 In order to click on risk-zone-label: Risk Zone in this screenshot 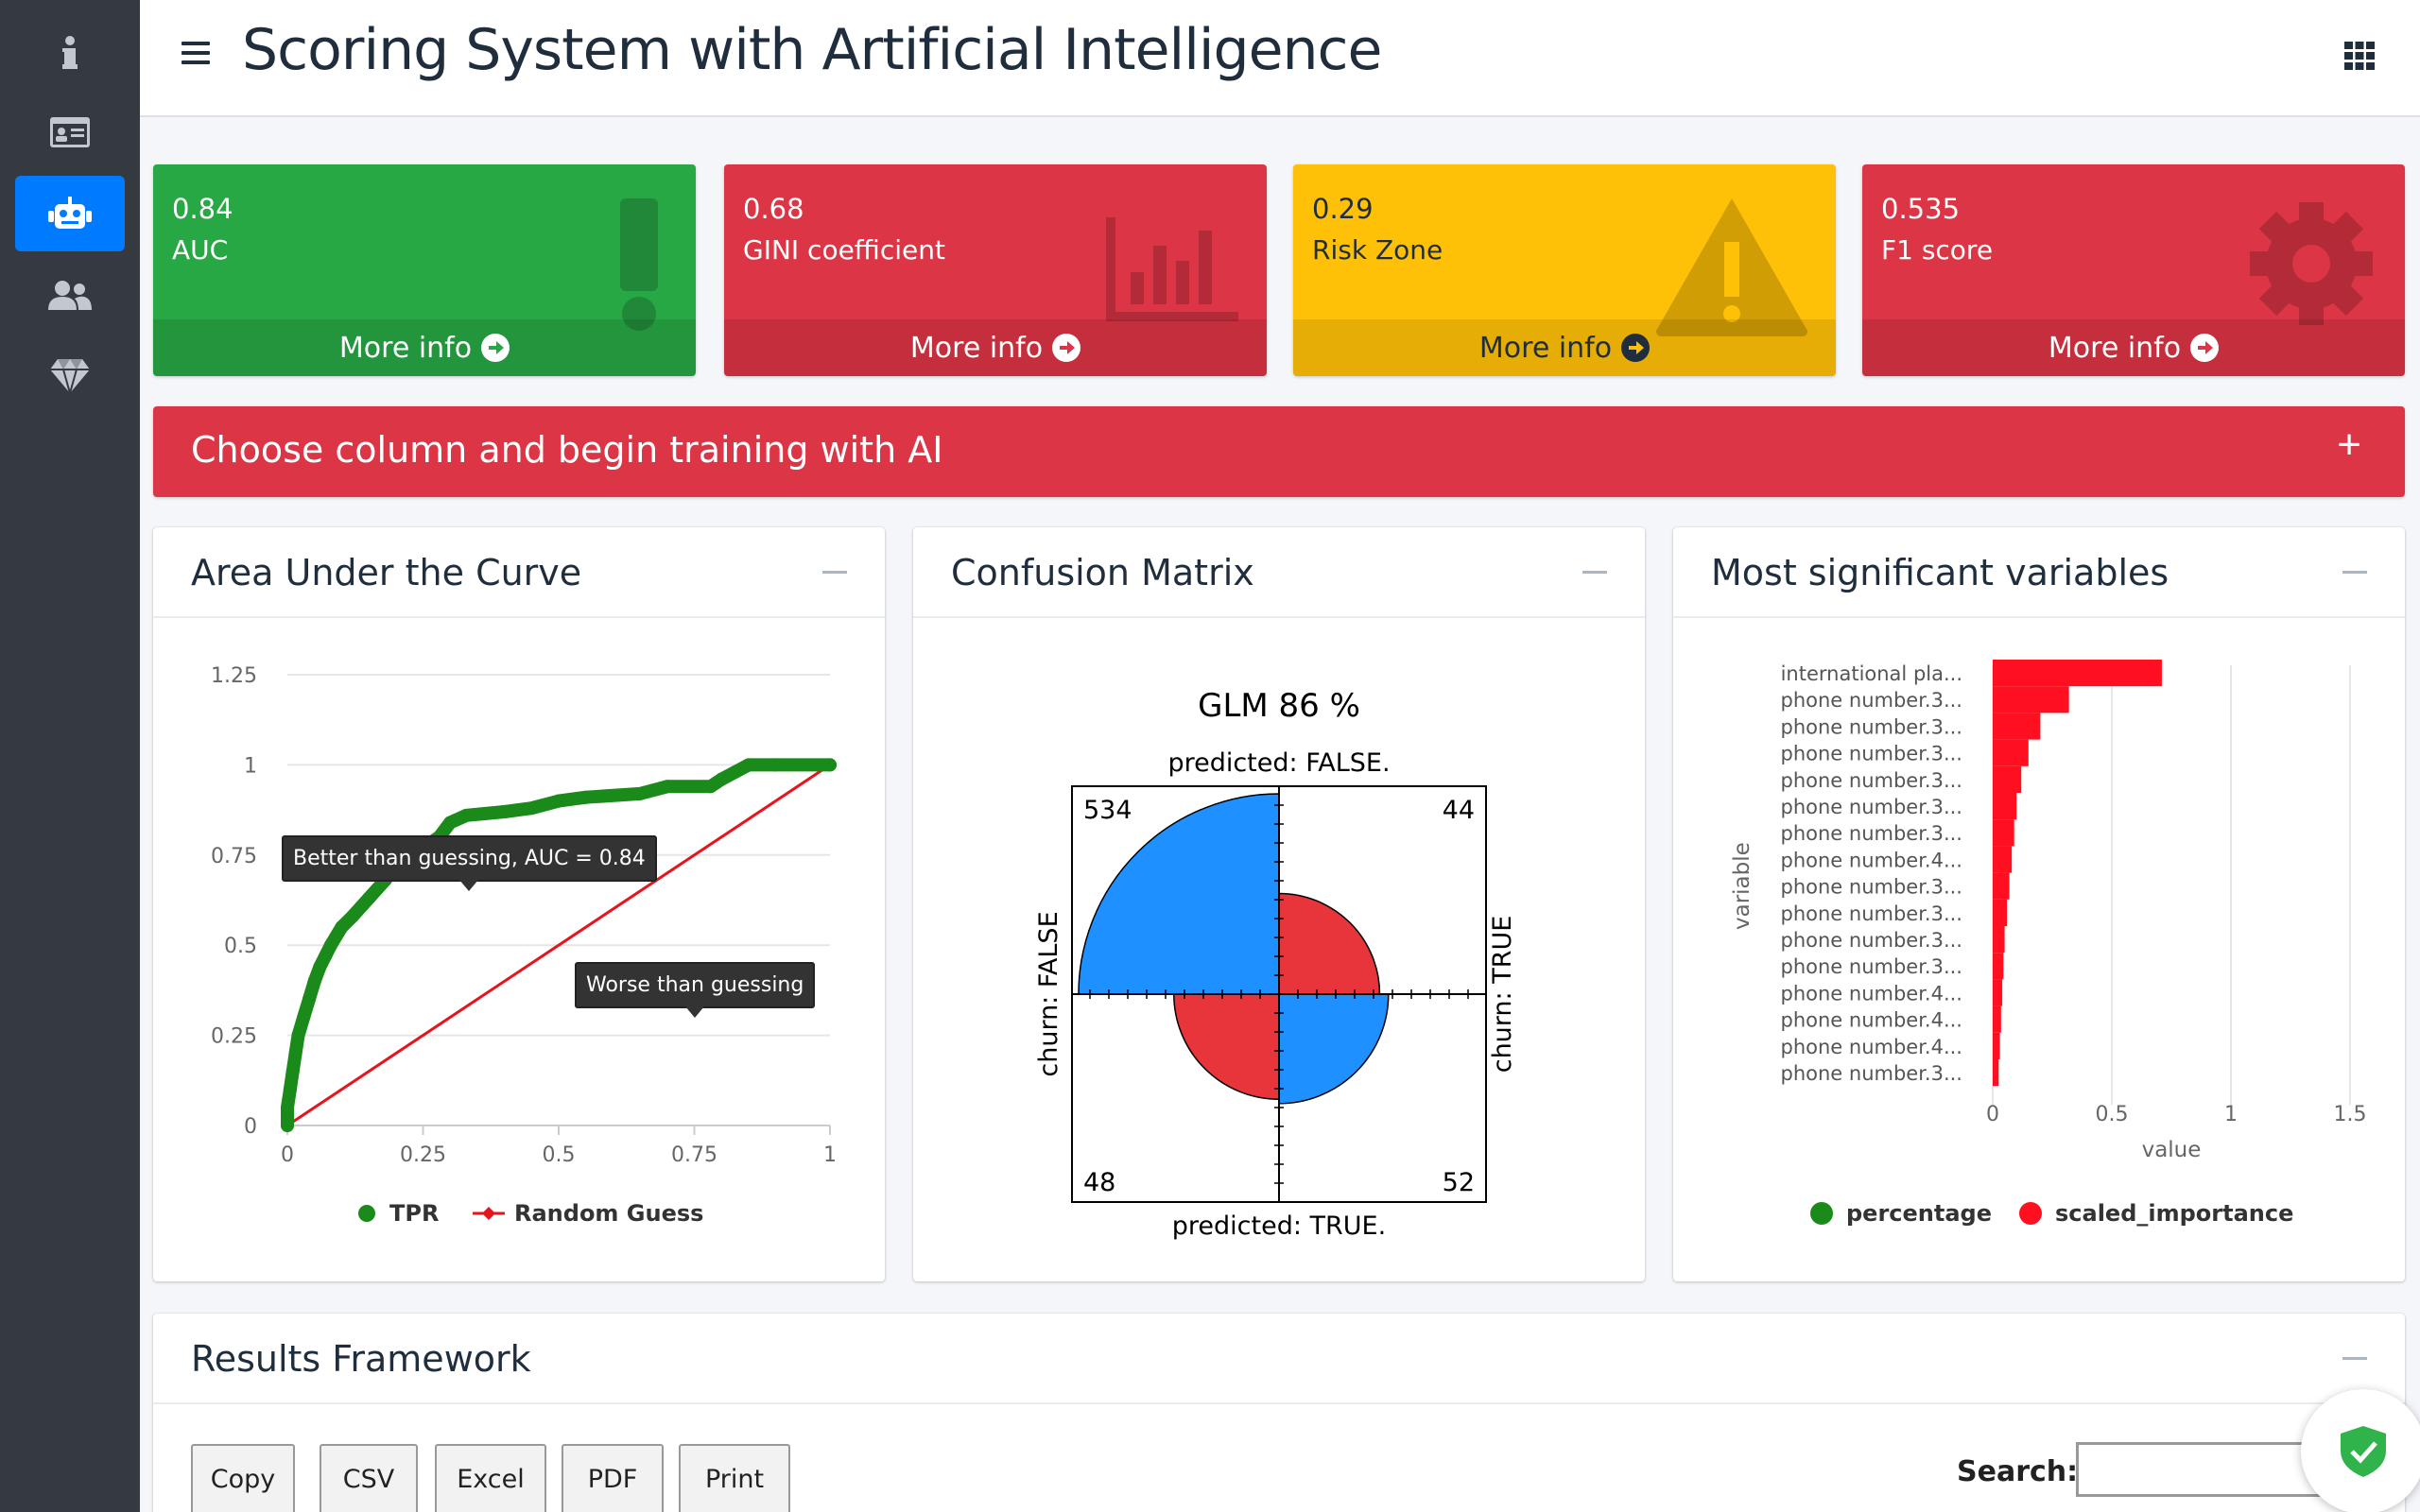, I will do `click(1377, 250)`.